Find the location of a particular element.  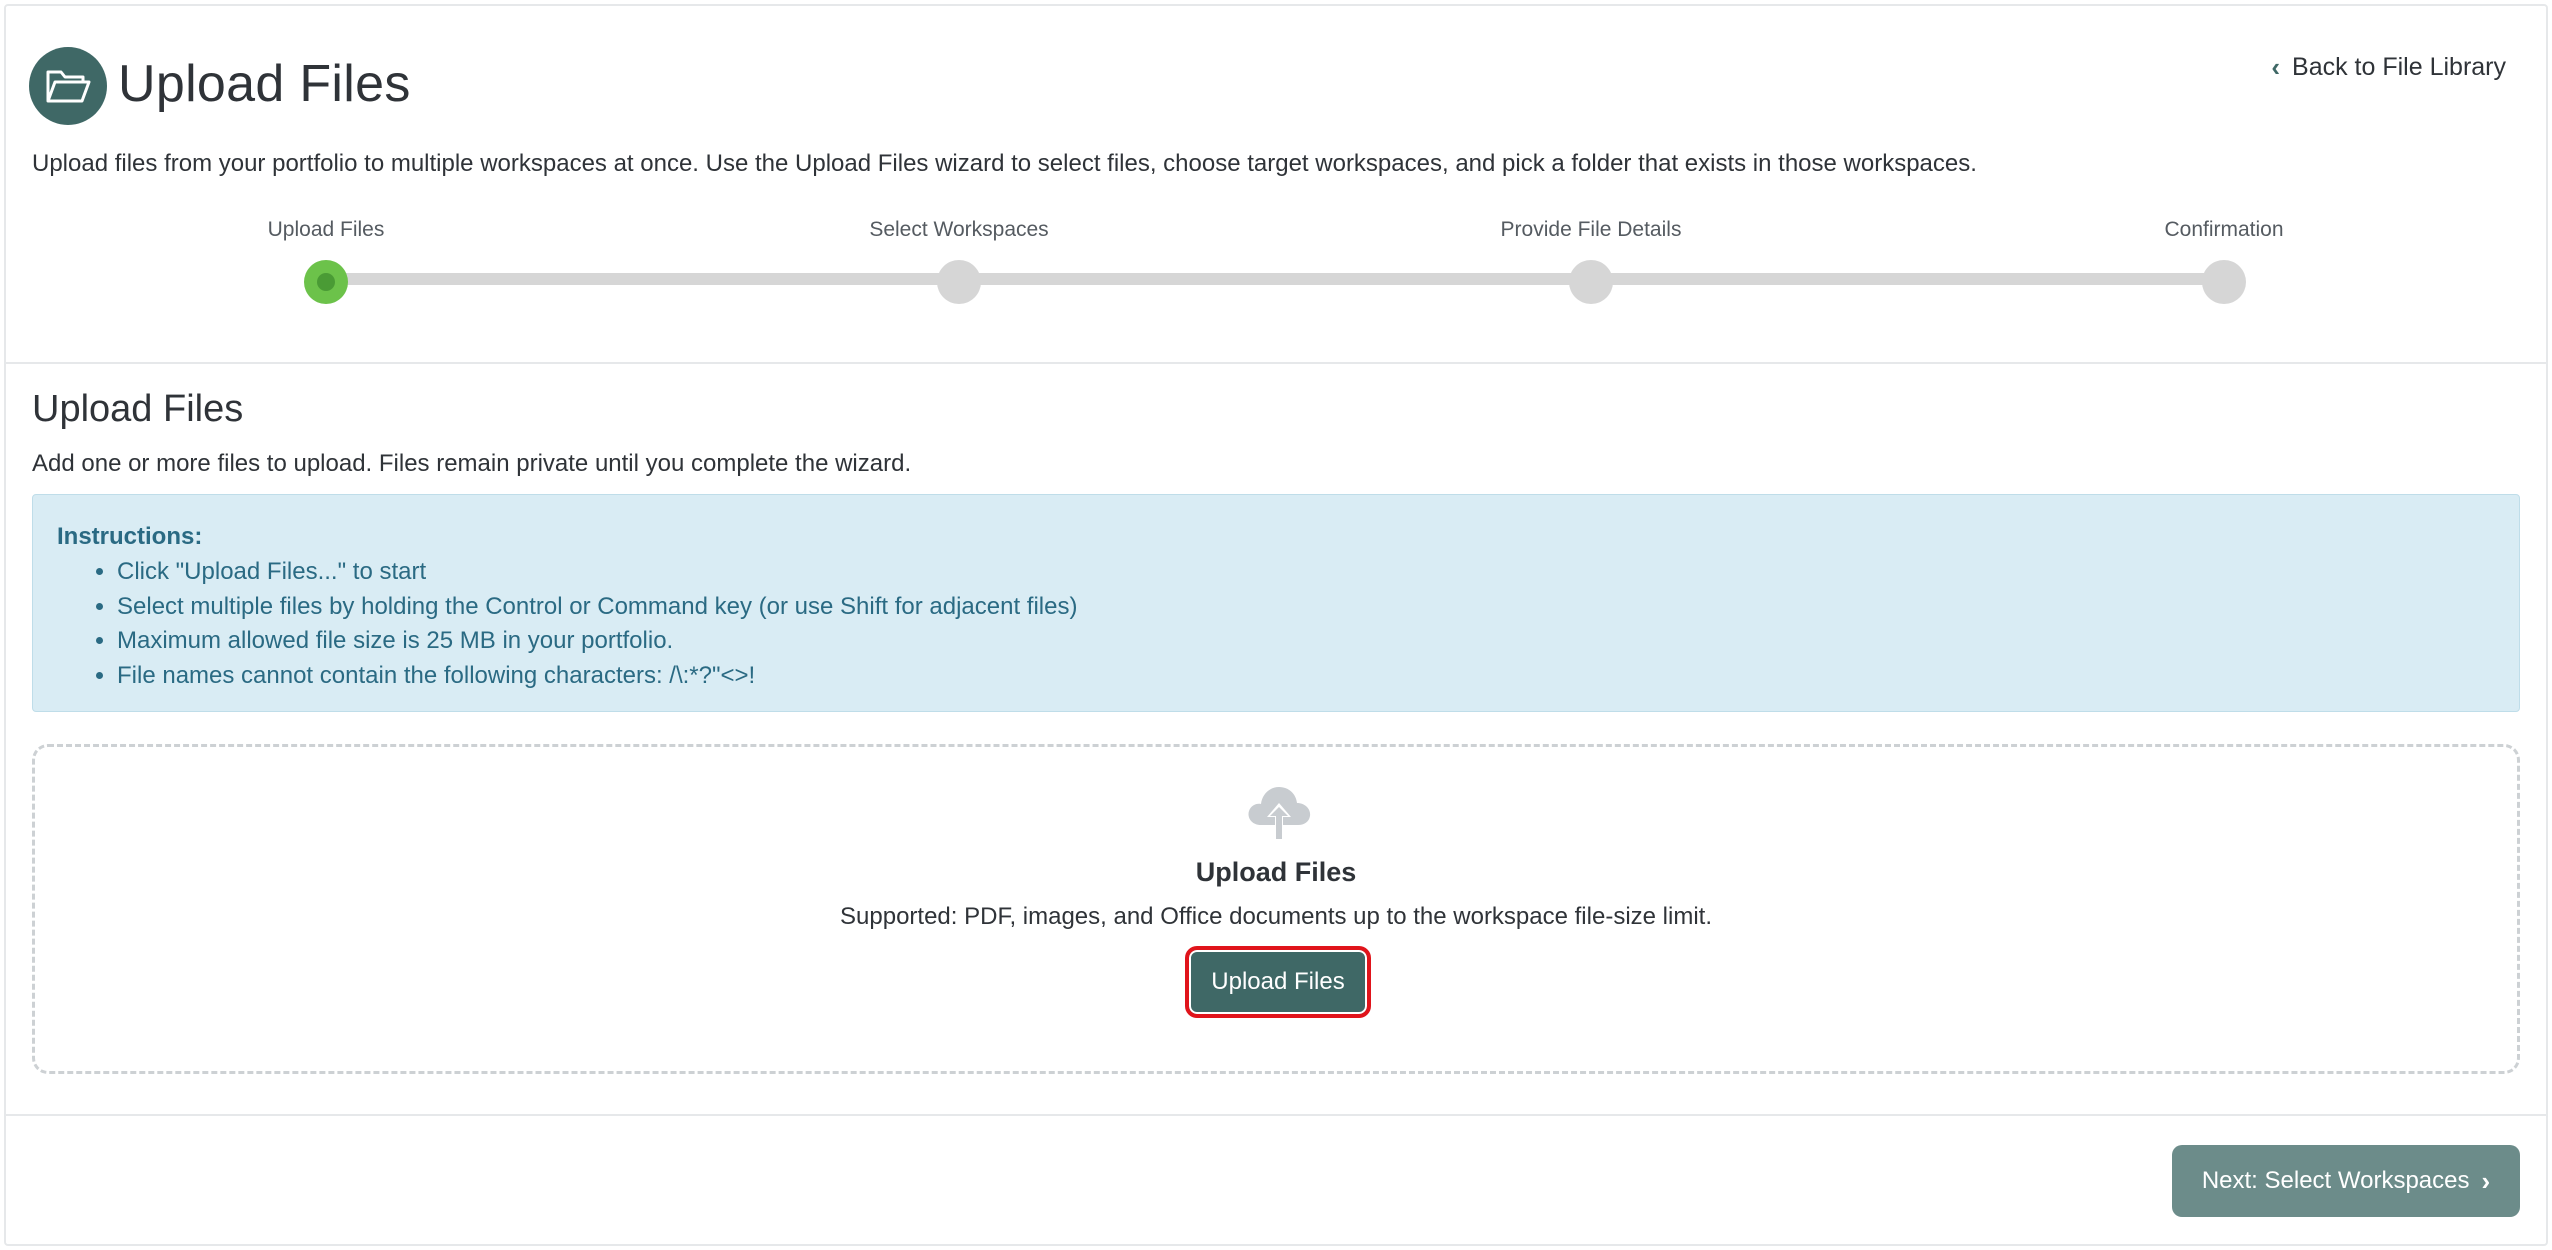

step-label-file-details: Provide File Details is located at coordinates (1591, 229).